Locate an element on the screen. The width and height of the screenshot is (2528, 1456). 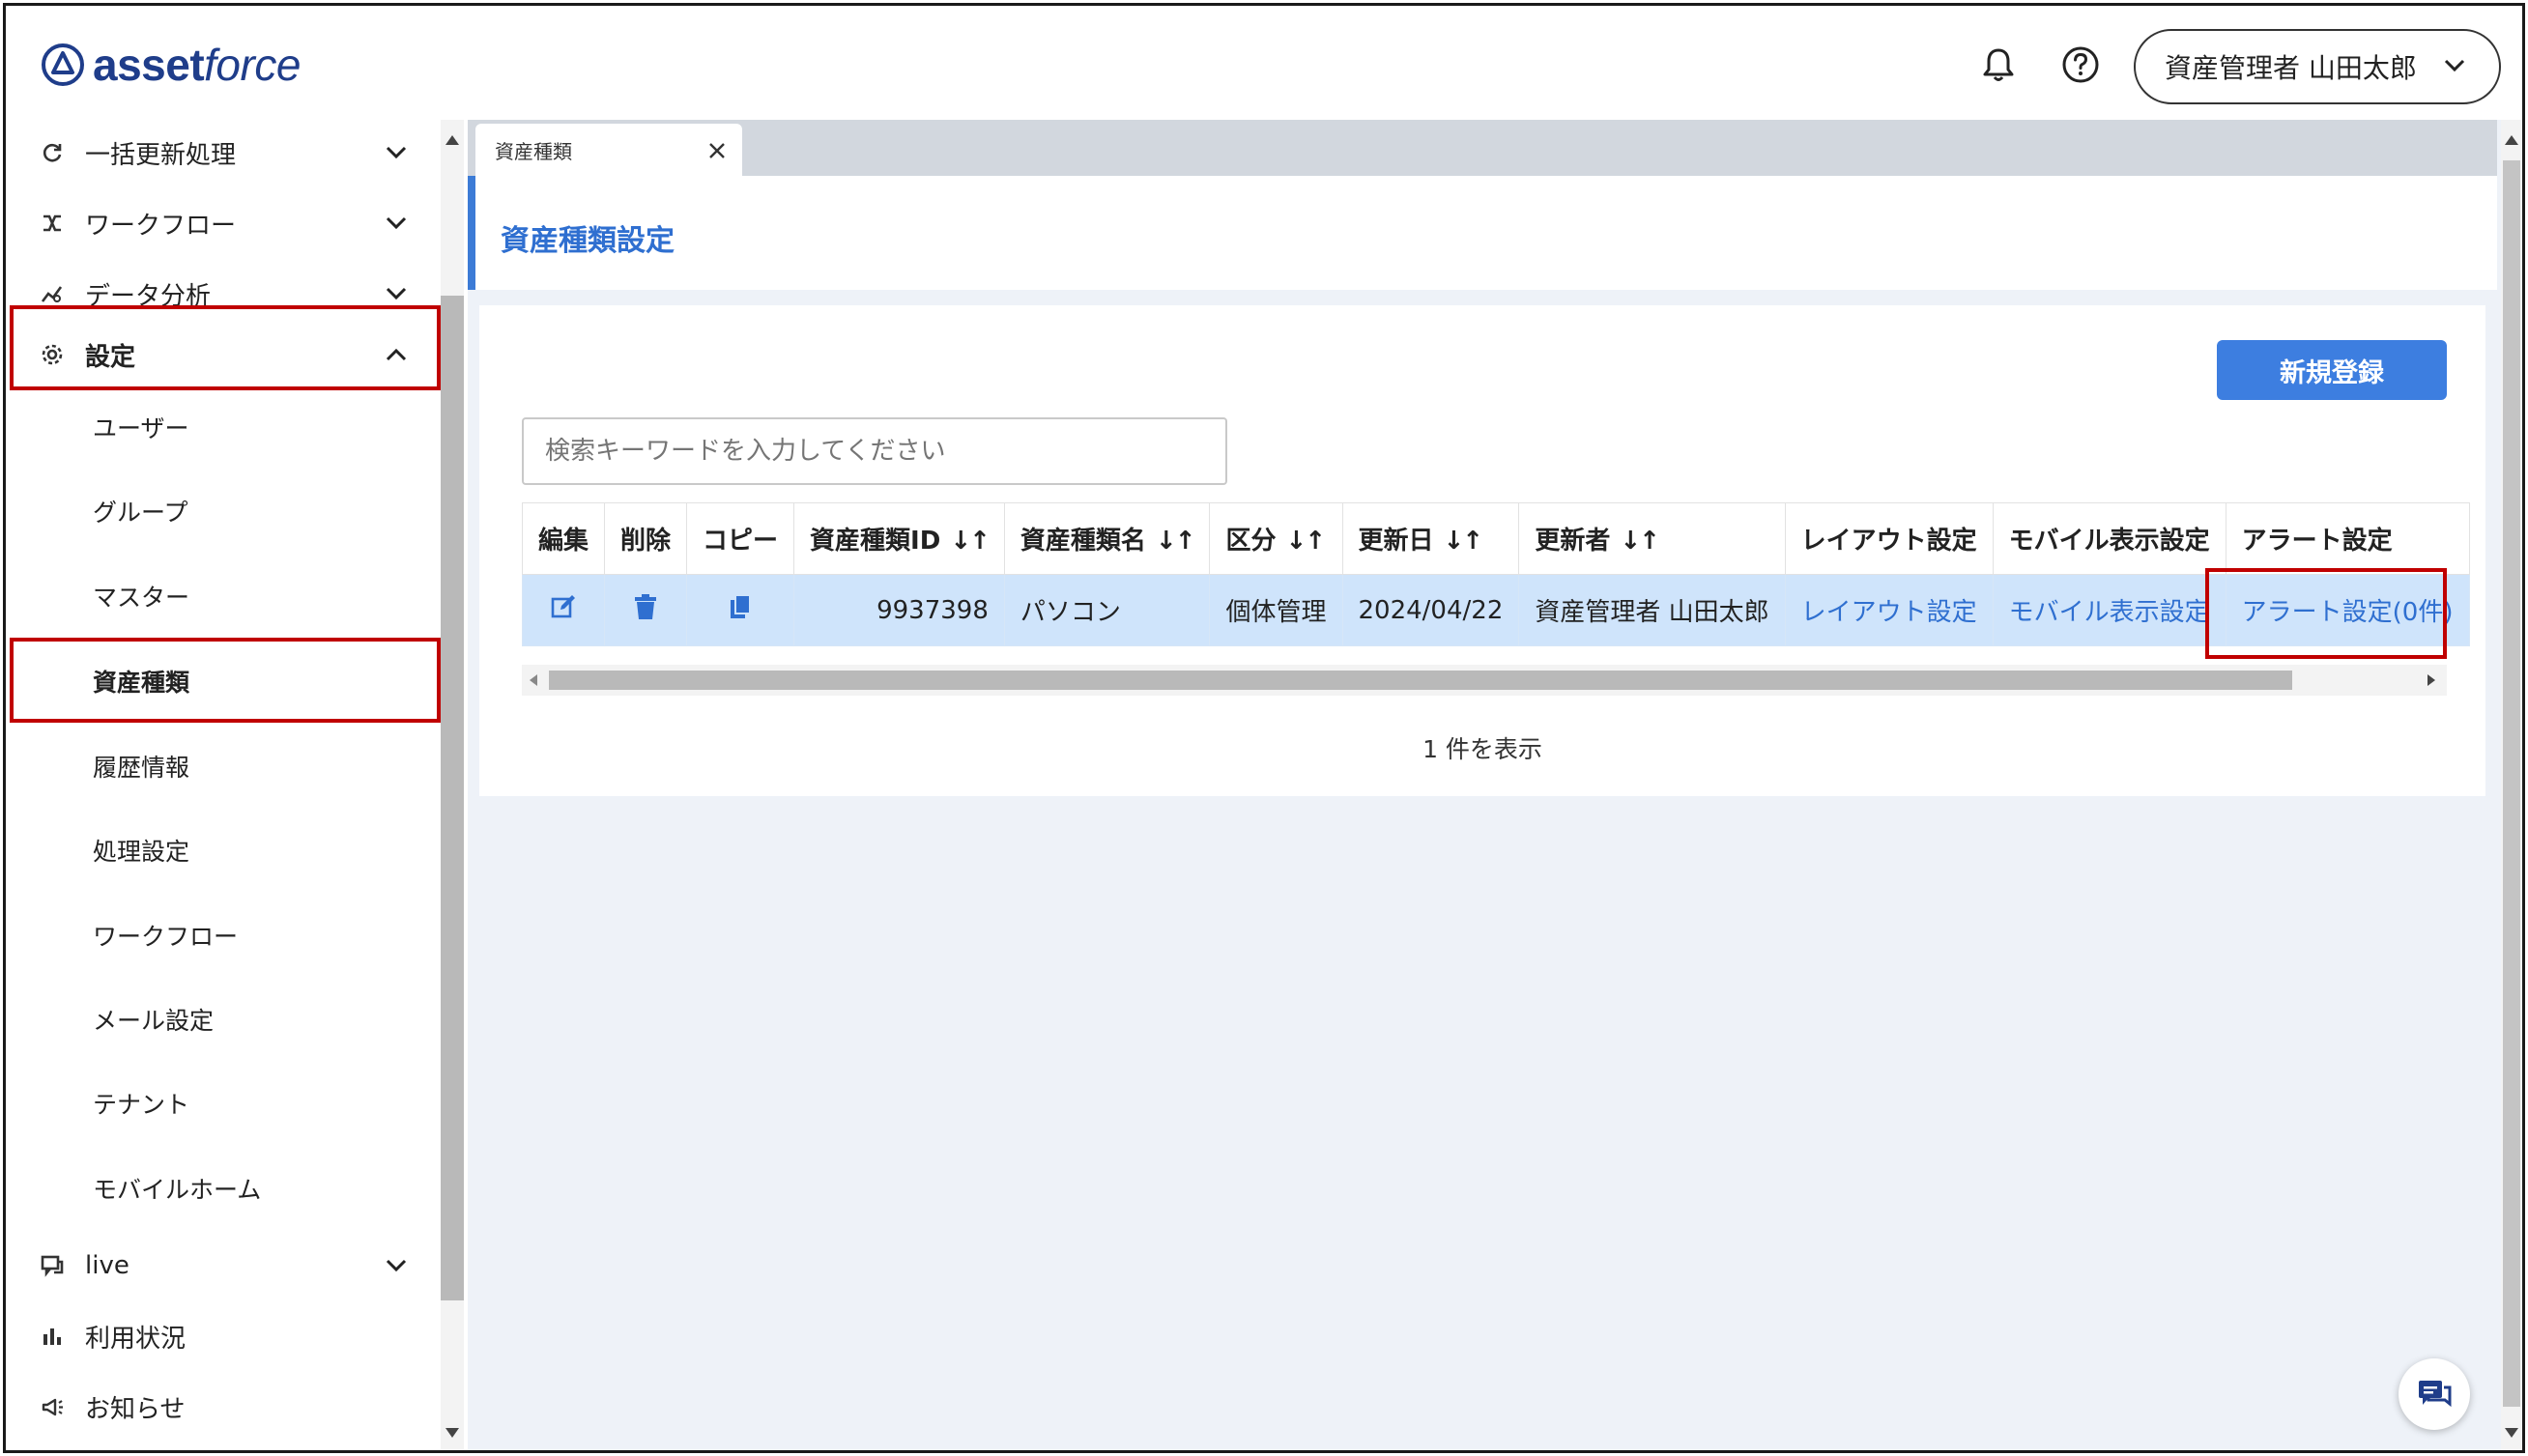
workflow-icon is located at coordinates (52, 223).